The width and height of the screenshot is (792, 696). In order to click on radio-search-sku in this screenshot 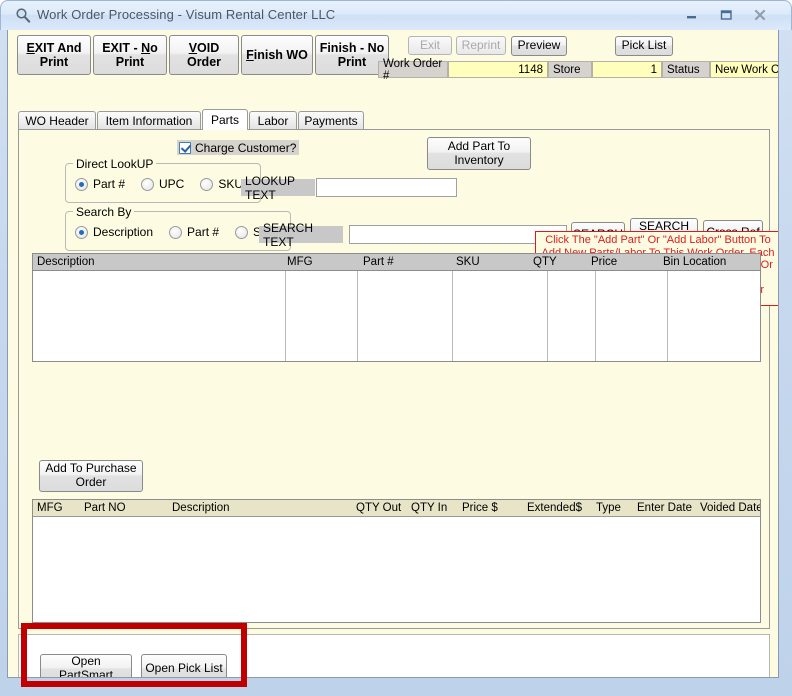, I will do `click(242, 232)`.